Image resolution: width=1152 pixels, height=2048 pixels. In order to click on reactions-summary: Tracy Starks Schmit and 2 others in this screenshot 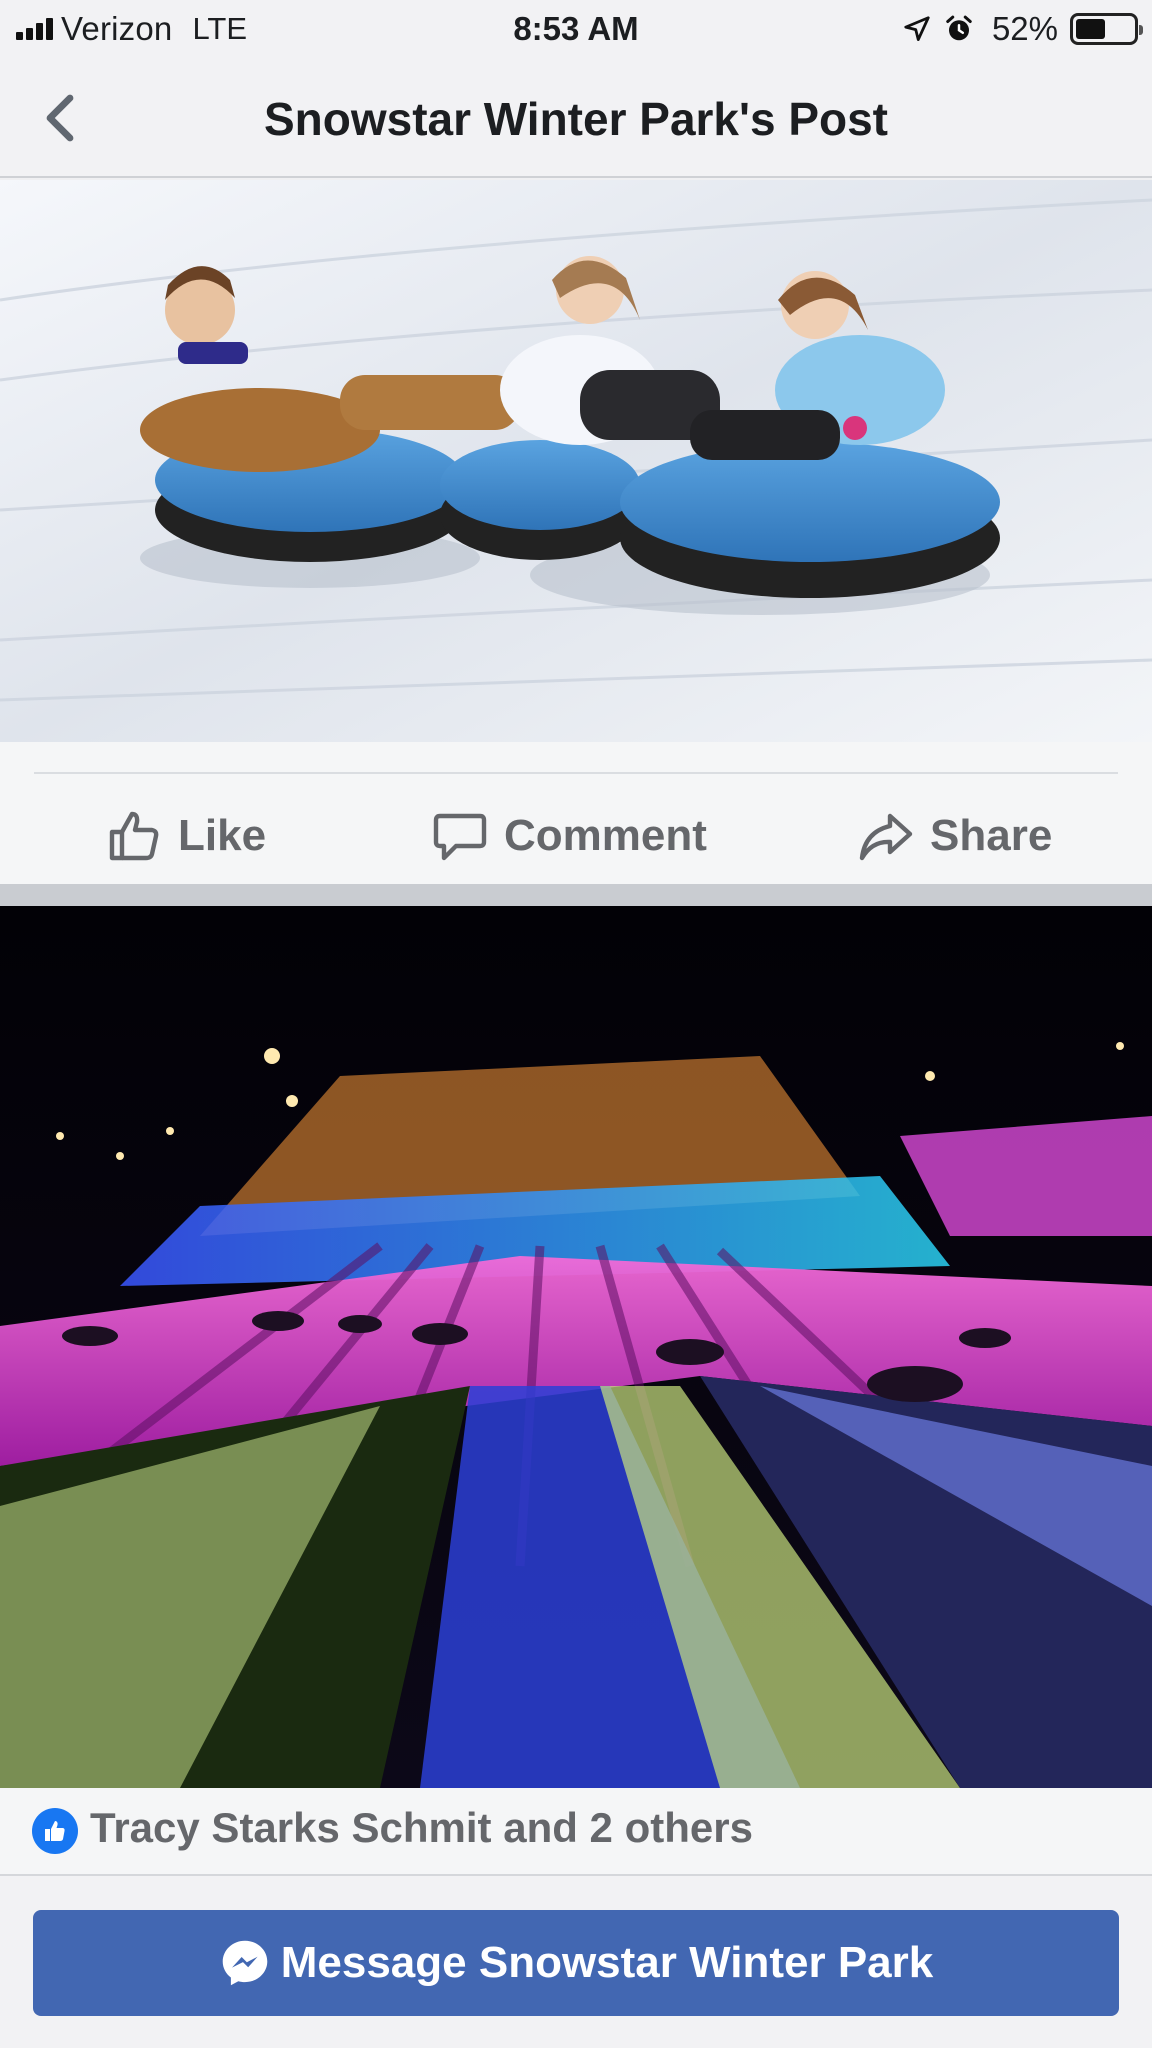, I will do `click(576, 1832)`.